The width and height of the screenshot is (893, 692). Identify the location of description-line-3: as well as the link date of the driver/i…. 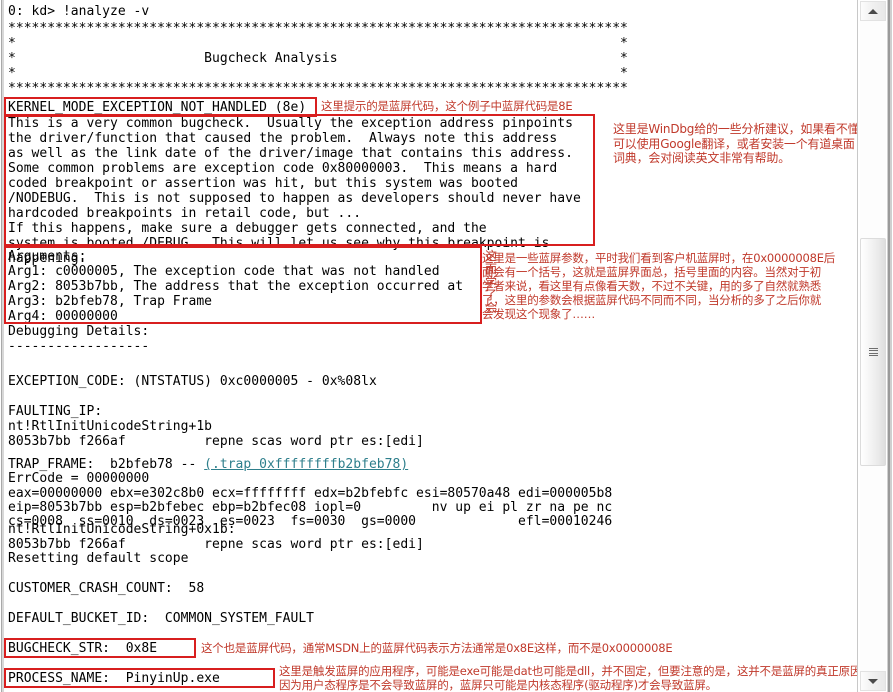
(290, 153).